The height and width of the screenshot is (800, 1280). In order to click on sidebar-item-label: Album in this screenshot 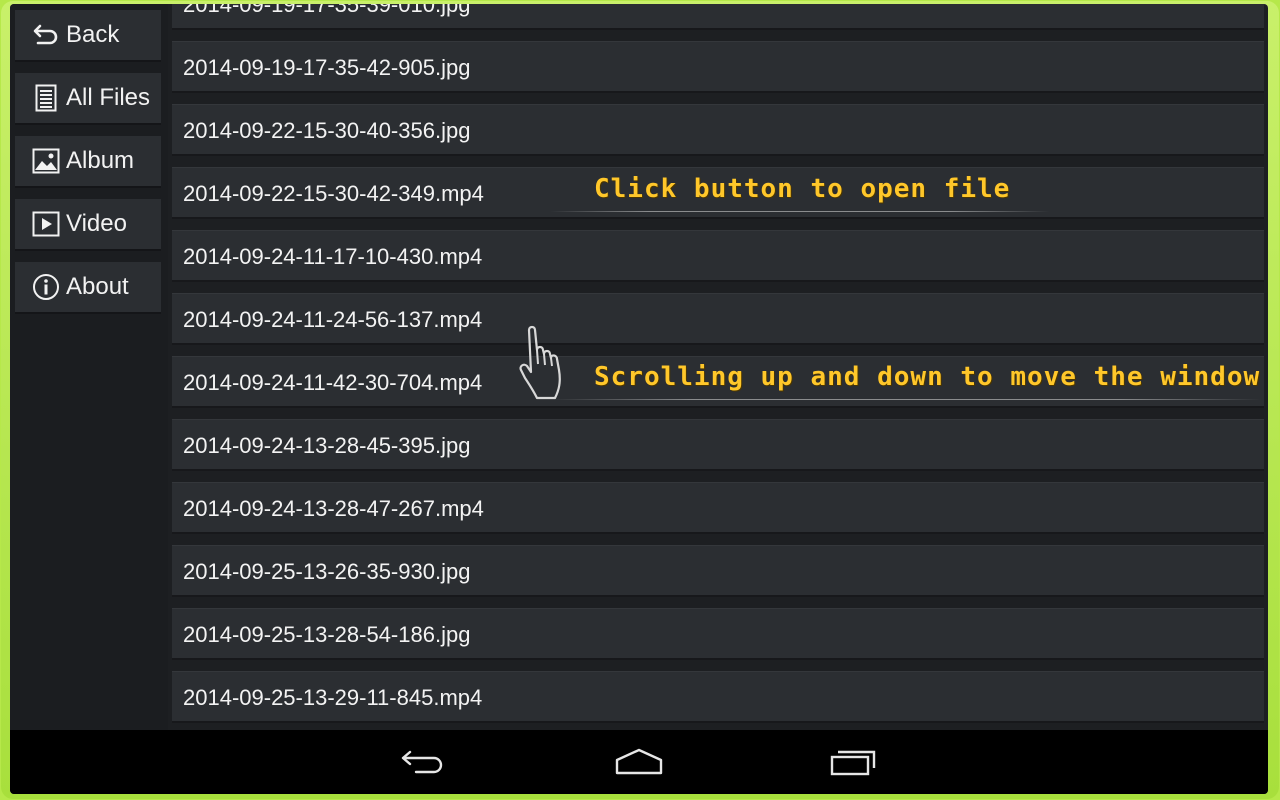, I will do `click(100, 160)`.